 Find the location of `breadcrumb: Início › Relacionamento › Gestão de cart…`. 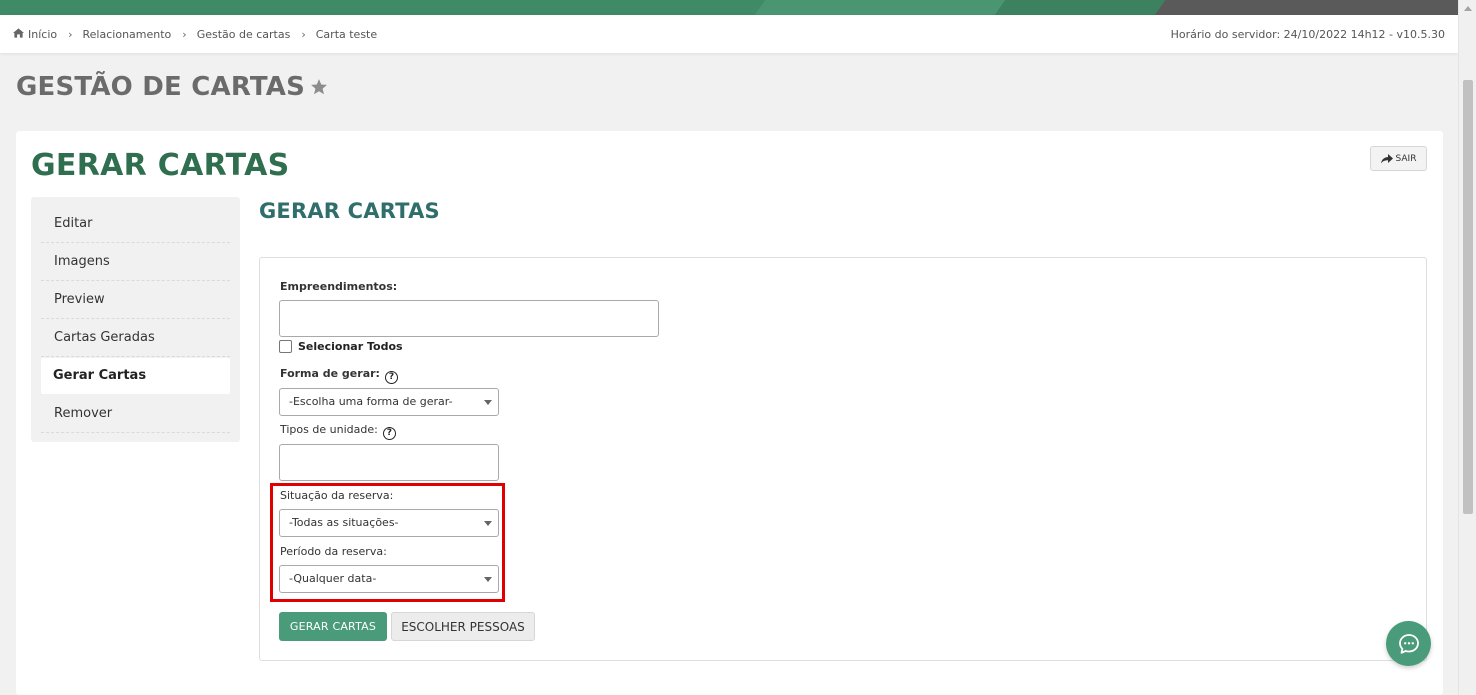

breadcrumb: Início › Relacionamento › Gestão de cart… is located at coordinates (729, 34).